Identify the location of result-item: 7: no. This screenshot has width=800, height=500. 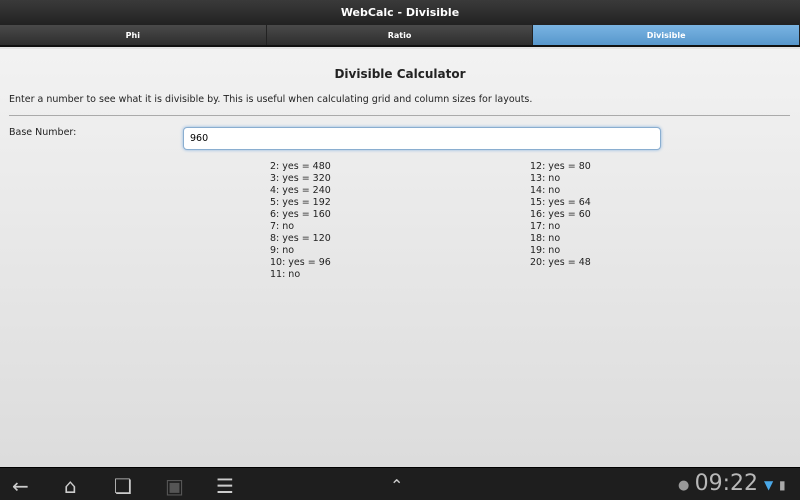
(282, 226).